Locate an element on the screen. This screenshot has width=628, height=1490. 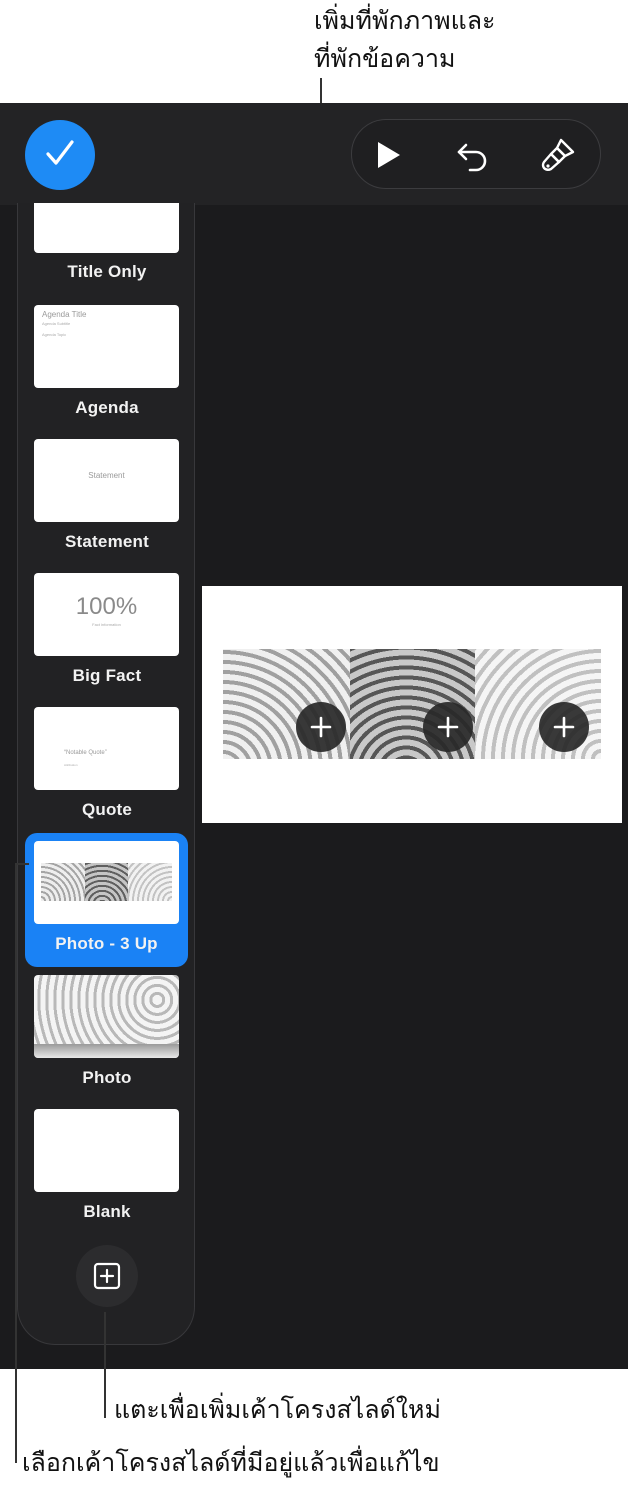
layout-label: Quote is located at coordinates (107, 809).